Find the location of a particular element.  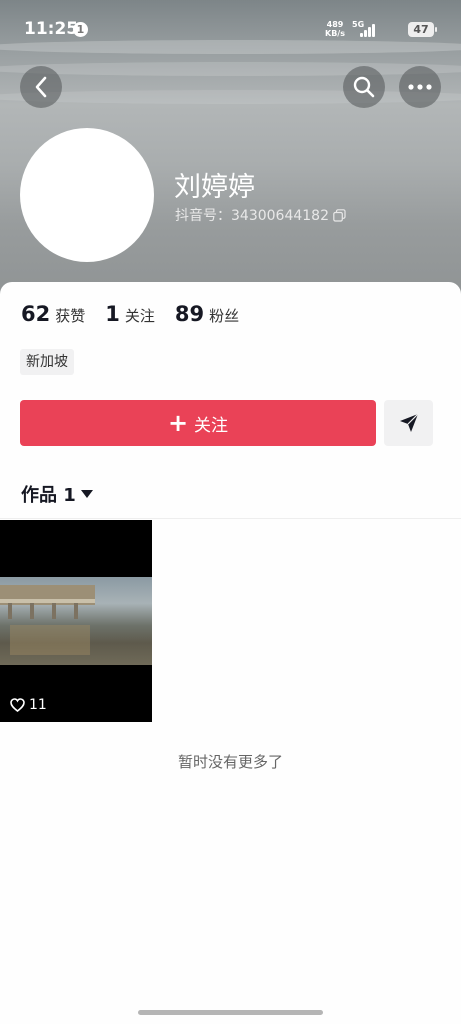

home-indicator is located at coordinates (230, 1012).